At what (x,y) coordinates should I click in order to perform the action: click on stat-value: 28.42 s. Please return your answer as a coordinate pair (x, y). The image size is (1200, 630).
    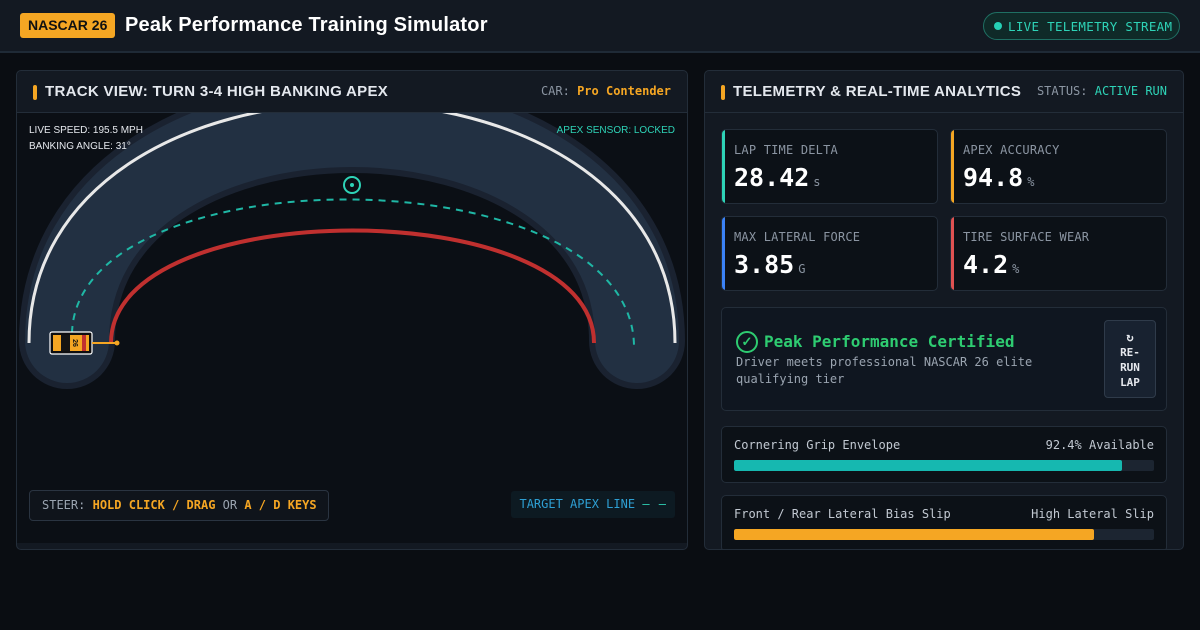
    Looking at the image, I should click on (777, 177).